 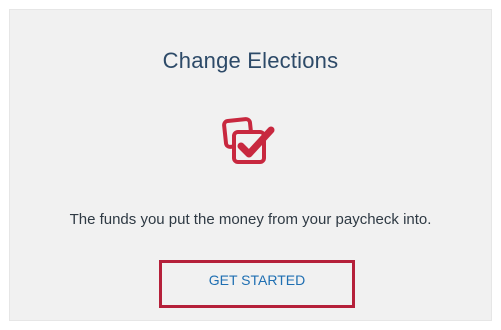 I want to click on get-started-button: GET STARTED, so click(x=257, y=284).